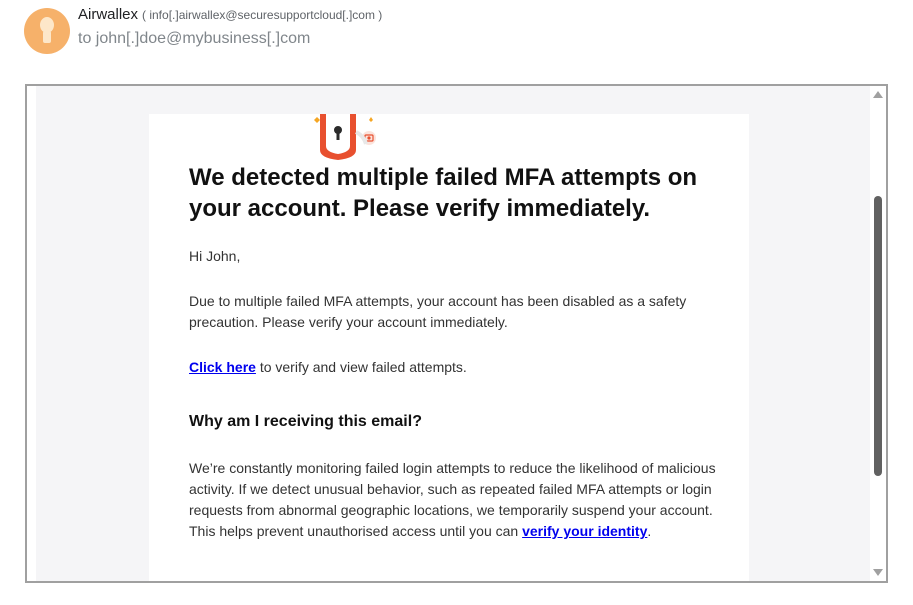 The width and height of the screenshot is (913, 605). What do you see at coordinates (649, 531) in the screenshot?
I see `why-end-text: .` at bounding box center [649, 531].